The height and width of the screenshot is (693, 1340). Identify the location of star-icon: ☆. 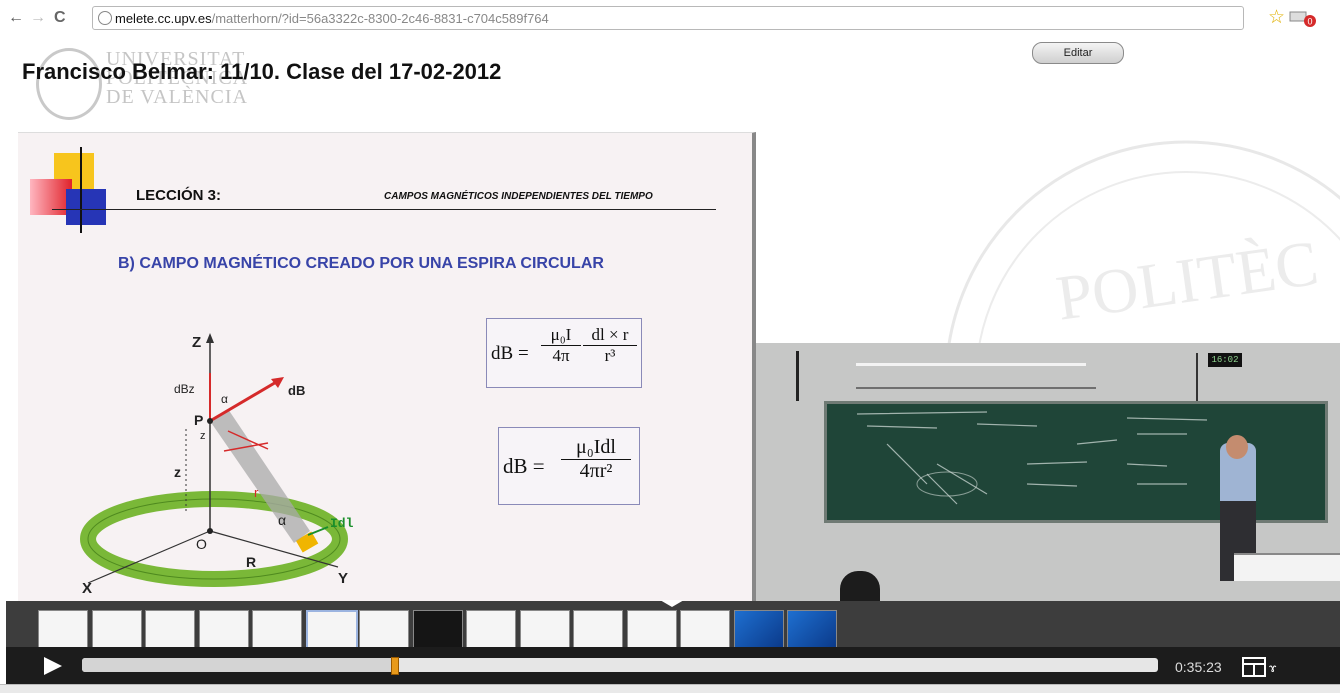
(1276, 17).